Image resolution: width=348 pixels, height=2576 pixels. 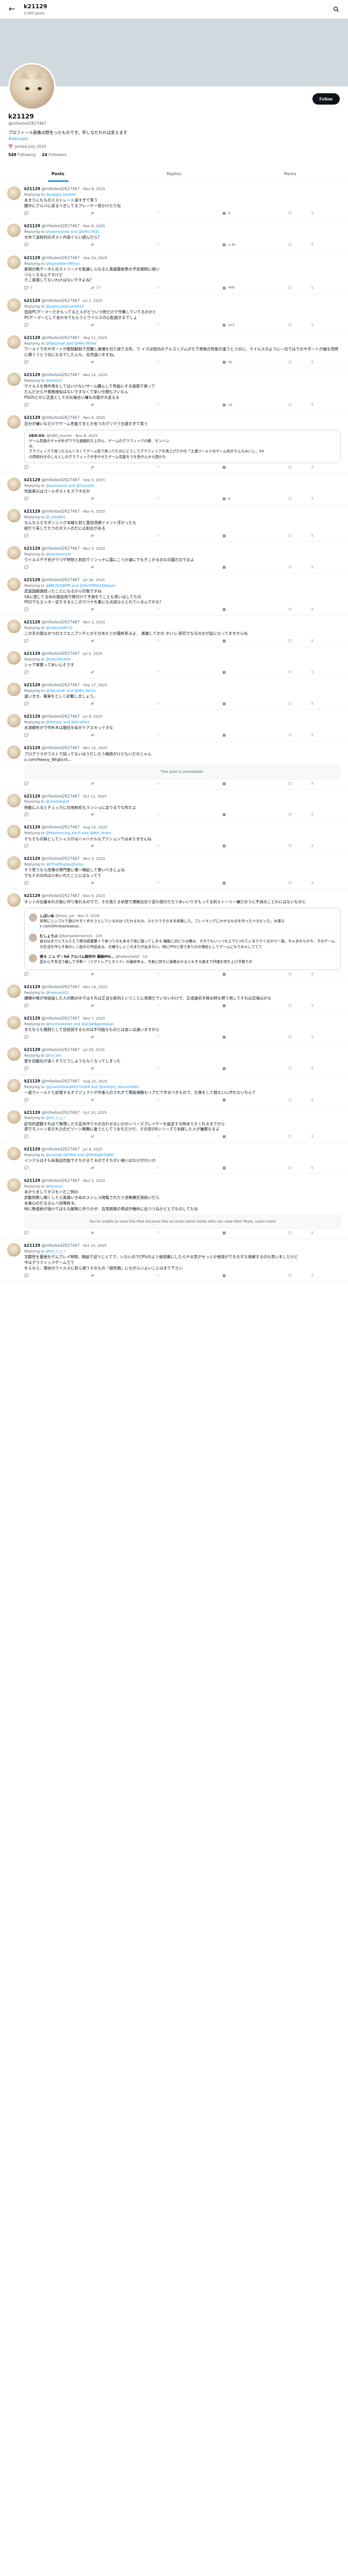 I want to click on profile-avatar, so click(x=32, y=86).